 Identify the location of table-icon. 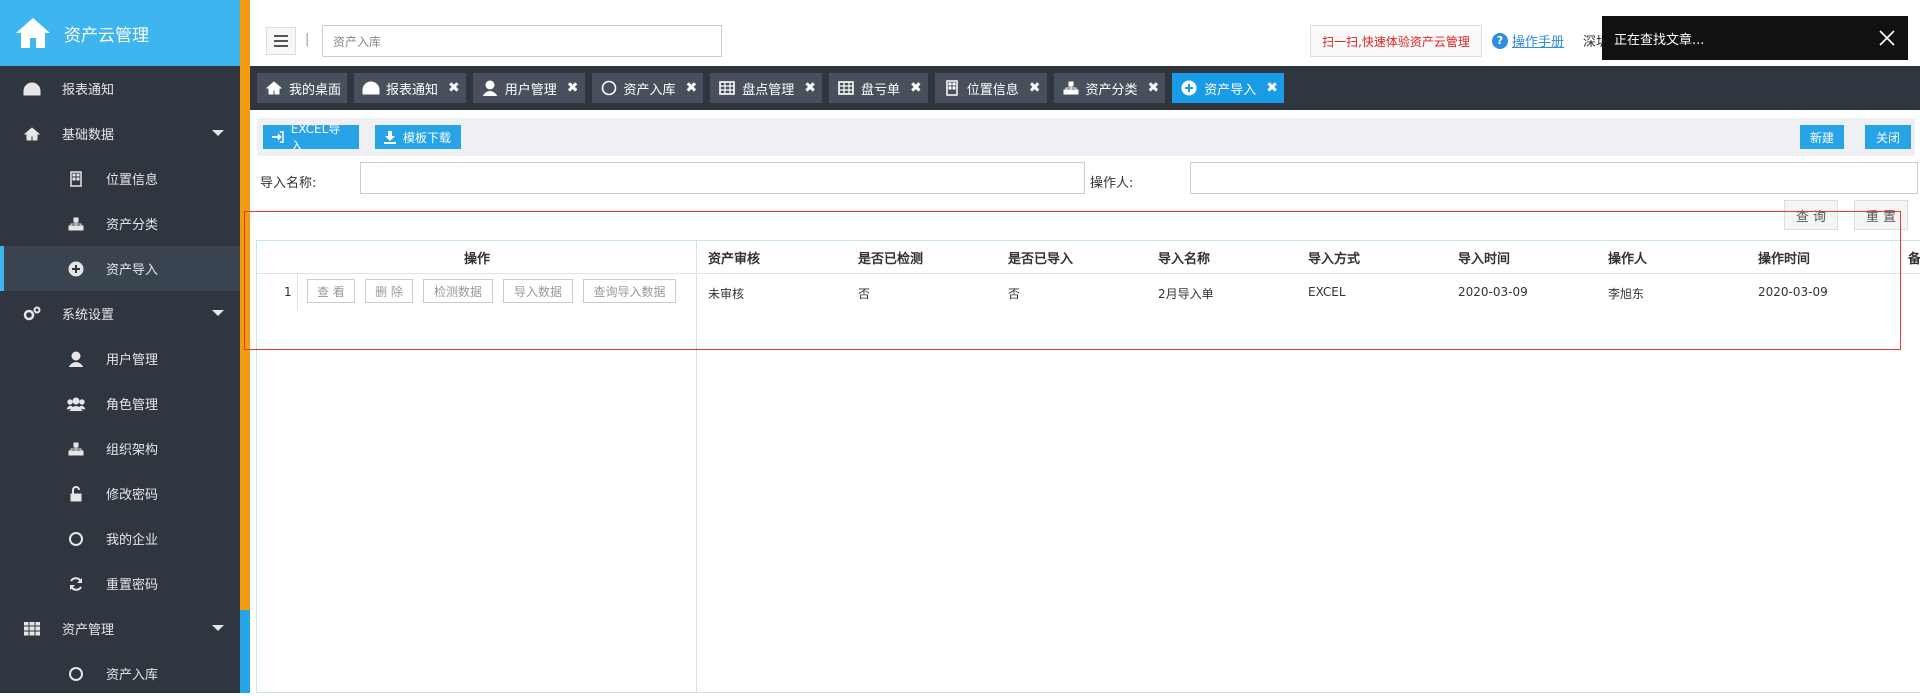
(727, 88).